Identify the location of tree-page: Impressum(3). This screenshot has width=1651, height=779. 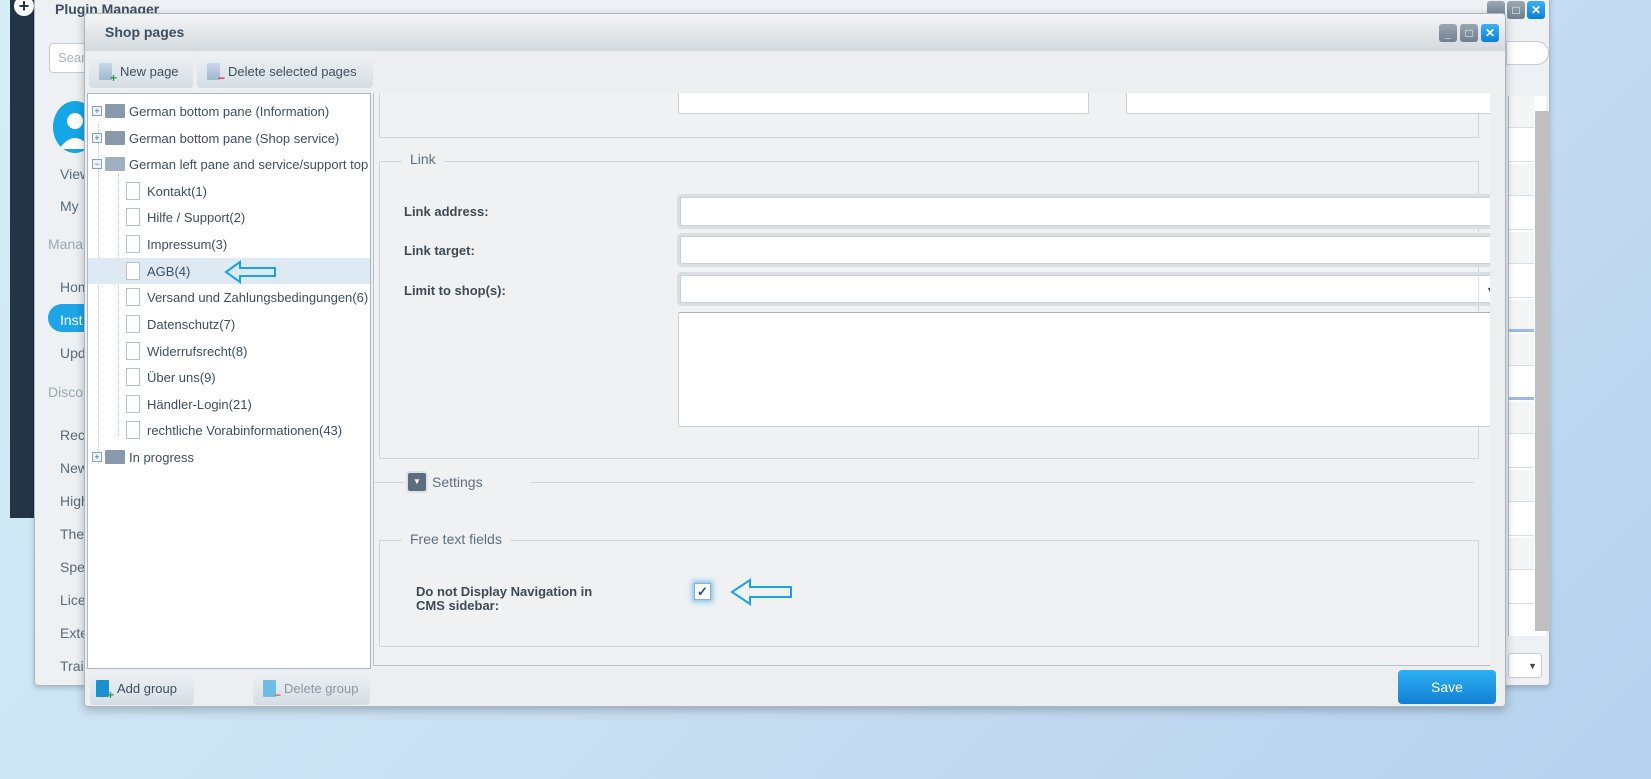
(229, 244).